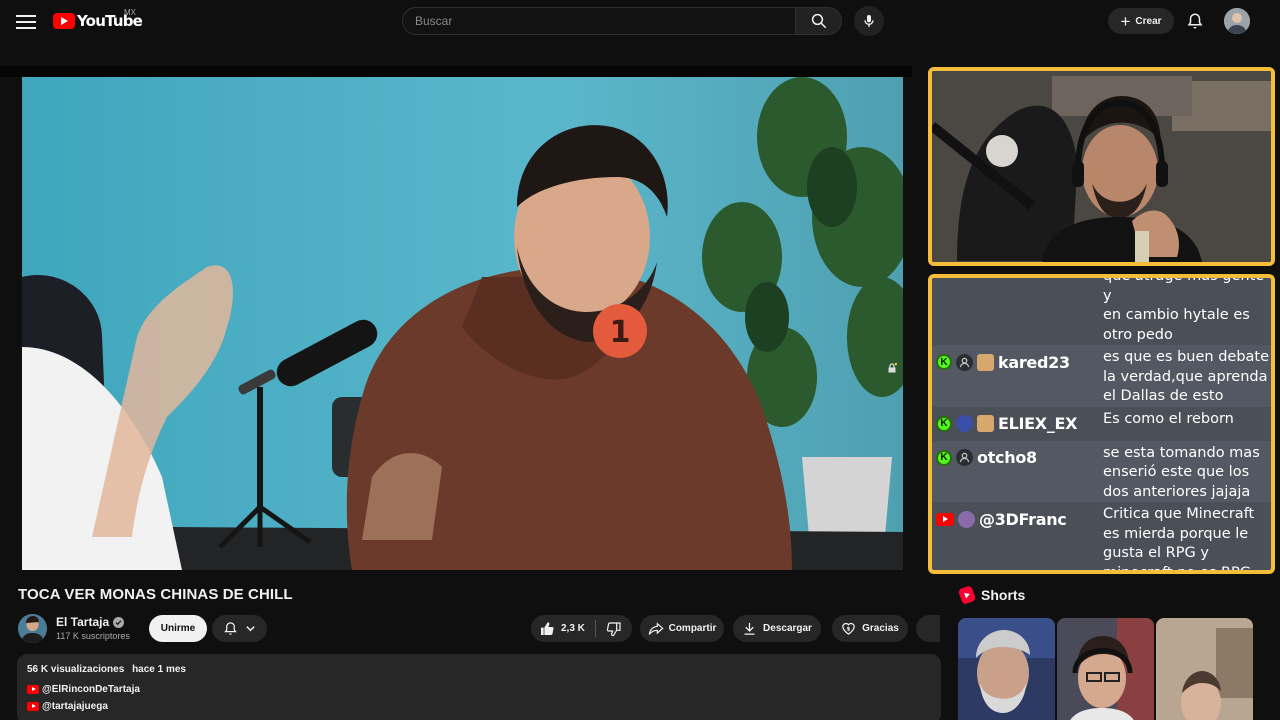 This screenshot has width=1280, height=720. Describe the element at coordinates (1007, 457) in the screenshot. I see `chat-username: otcho8` at that location.